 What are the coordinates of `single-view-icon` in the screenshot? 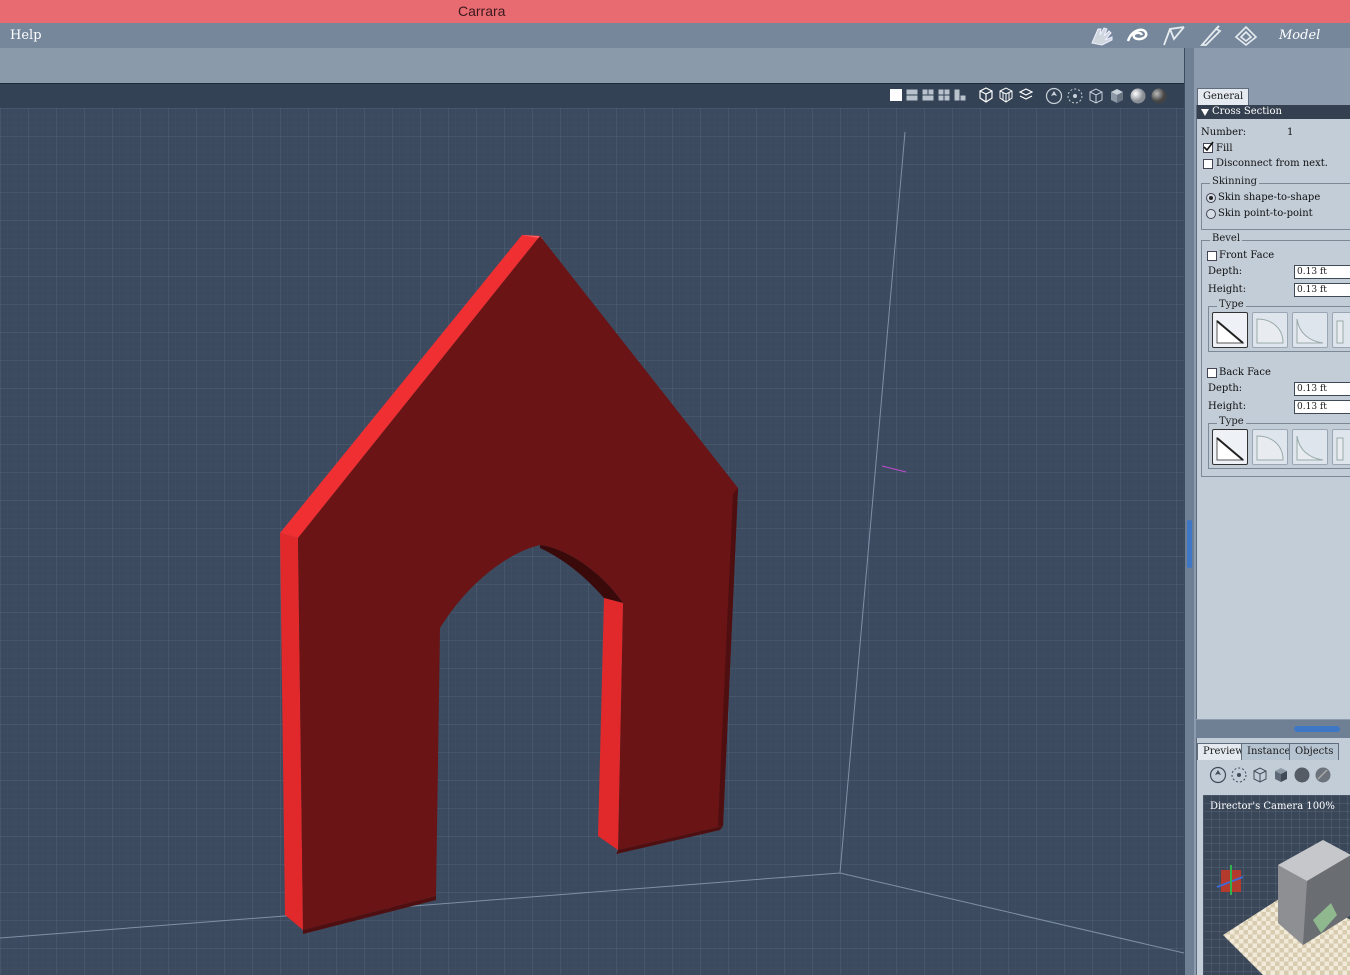 It's located at (896, 95).